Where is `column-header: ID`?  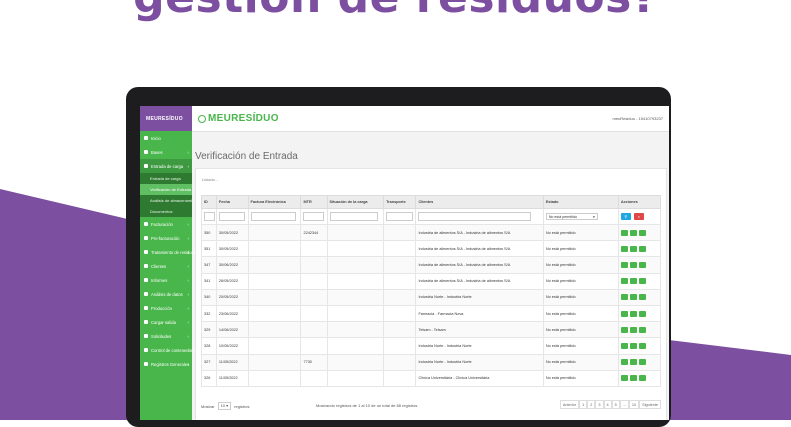 column-header: ID is located at coordinates (209, 202).